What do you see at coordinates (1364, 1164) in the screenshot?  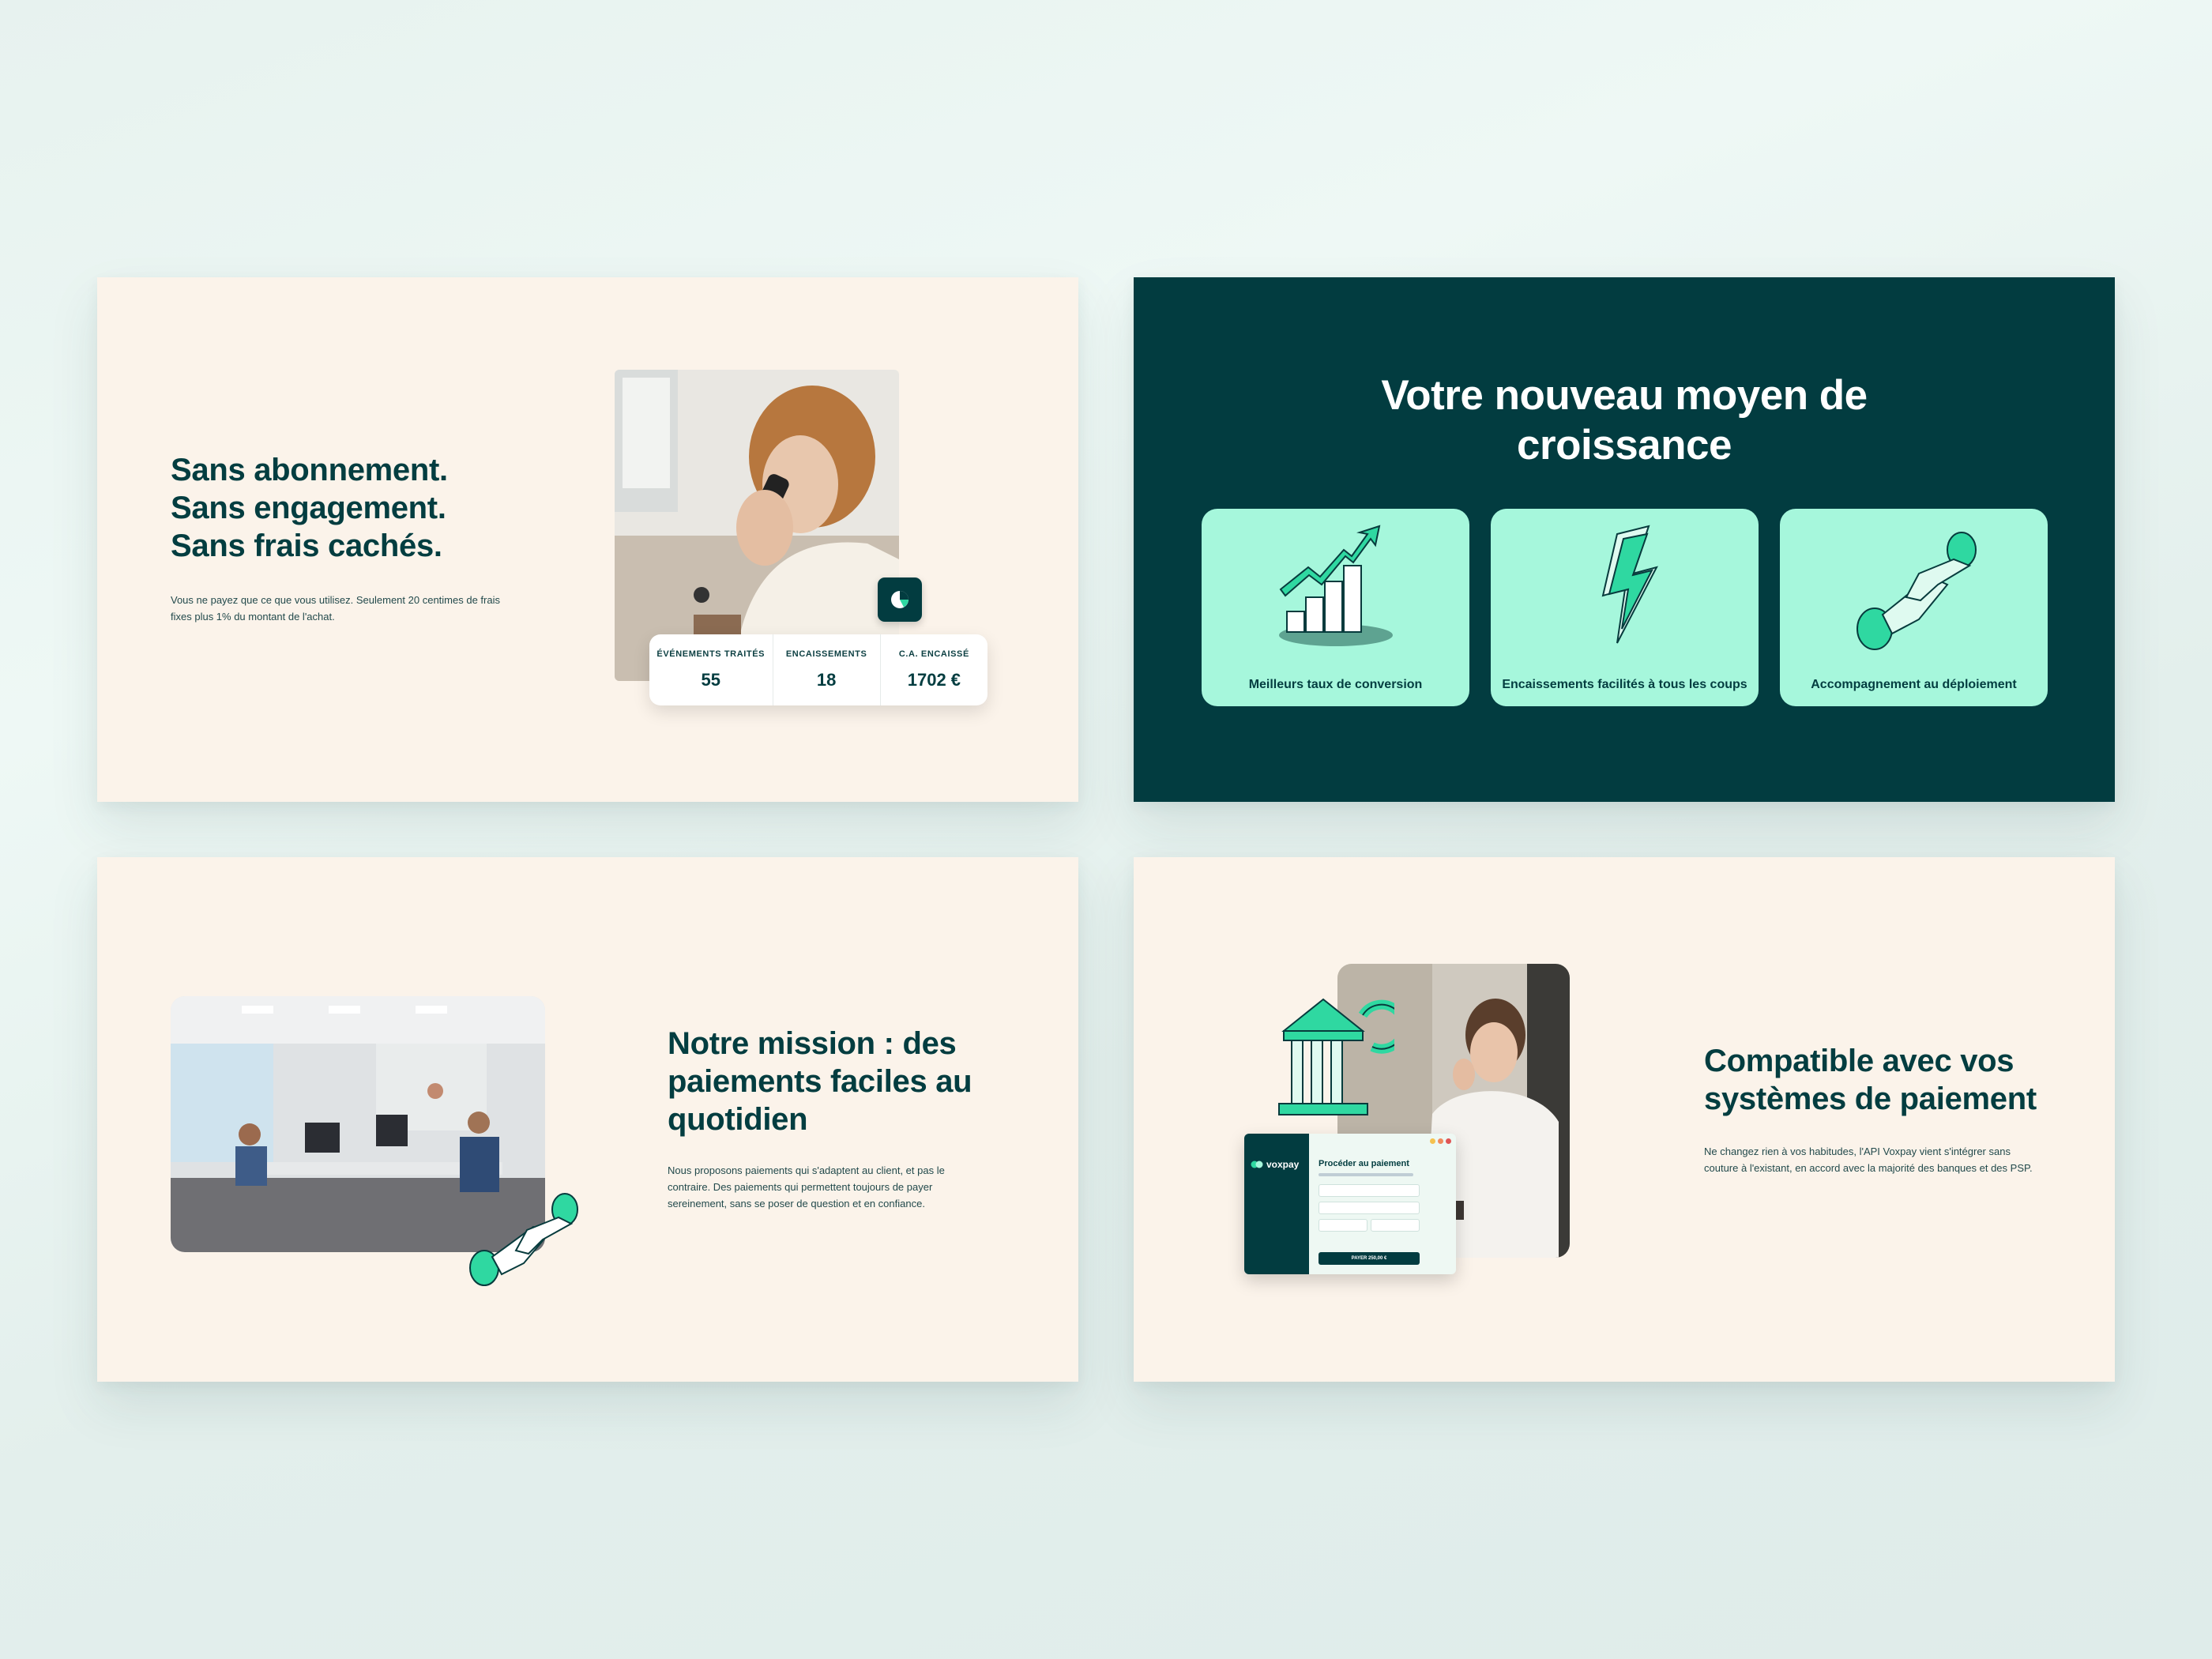 I see `checkout-title: Procéder au paiement` at bounding box center [1364, 1164].